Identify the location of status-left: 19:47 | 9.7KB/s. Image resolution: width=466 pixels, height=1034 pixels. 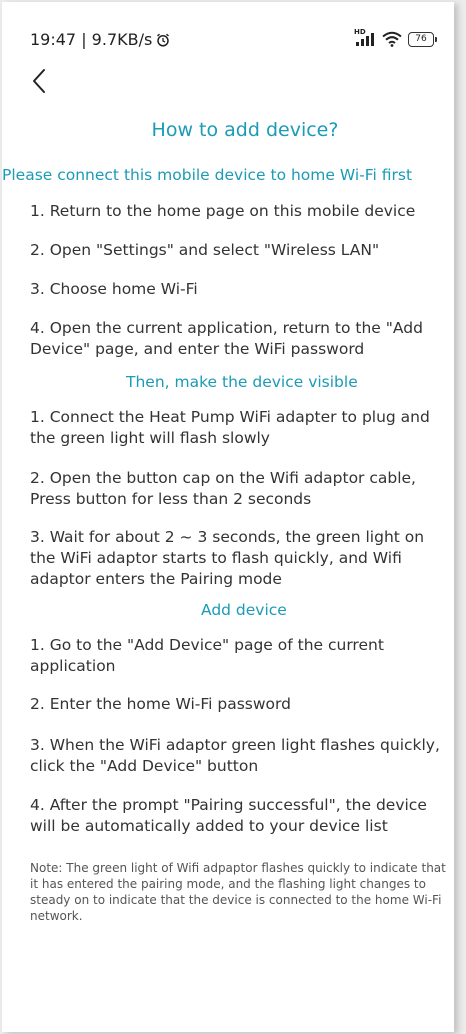
(100, 40).